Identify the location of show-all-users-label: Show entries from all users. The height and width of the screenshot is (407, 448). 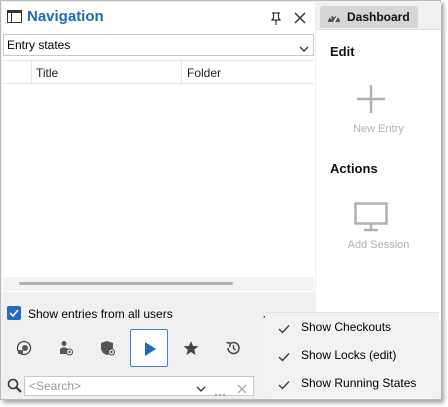
(100, 314).